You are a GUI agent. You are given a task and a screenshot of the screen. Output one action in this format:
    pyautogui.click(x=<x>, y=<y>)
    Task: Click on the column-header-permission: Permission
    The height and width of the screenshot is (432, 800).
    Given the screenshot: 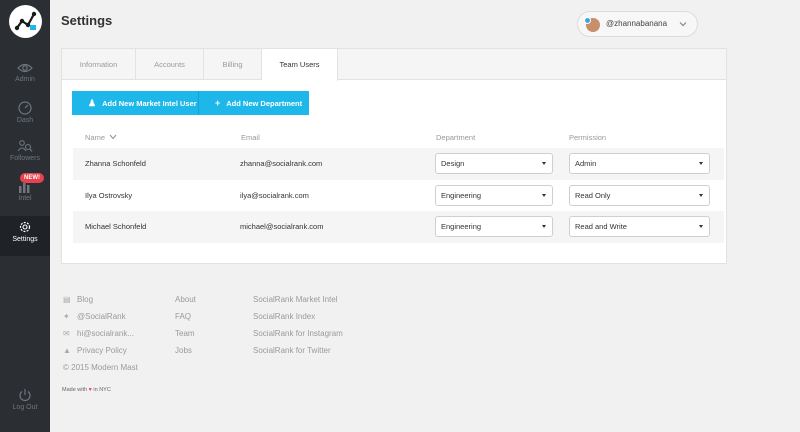 What is the action you would take?
    pyautogui.click(x=588, y=137)
    